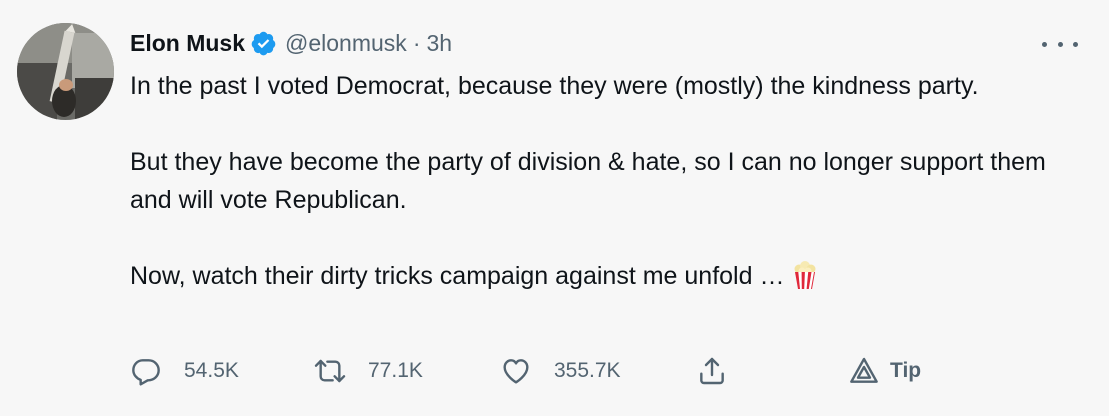  I want to click on avatar, so click(65, 71).